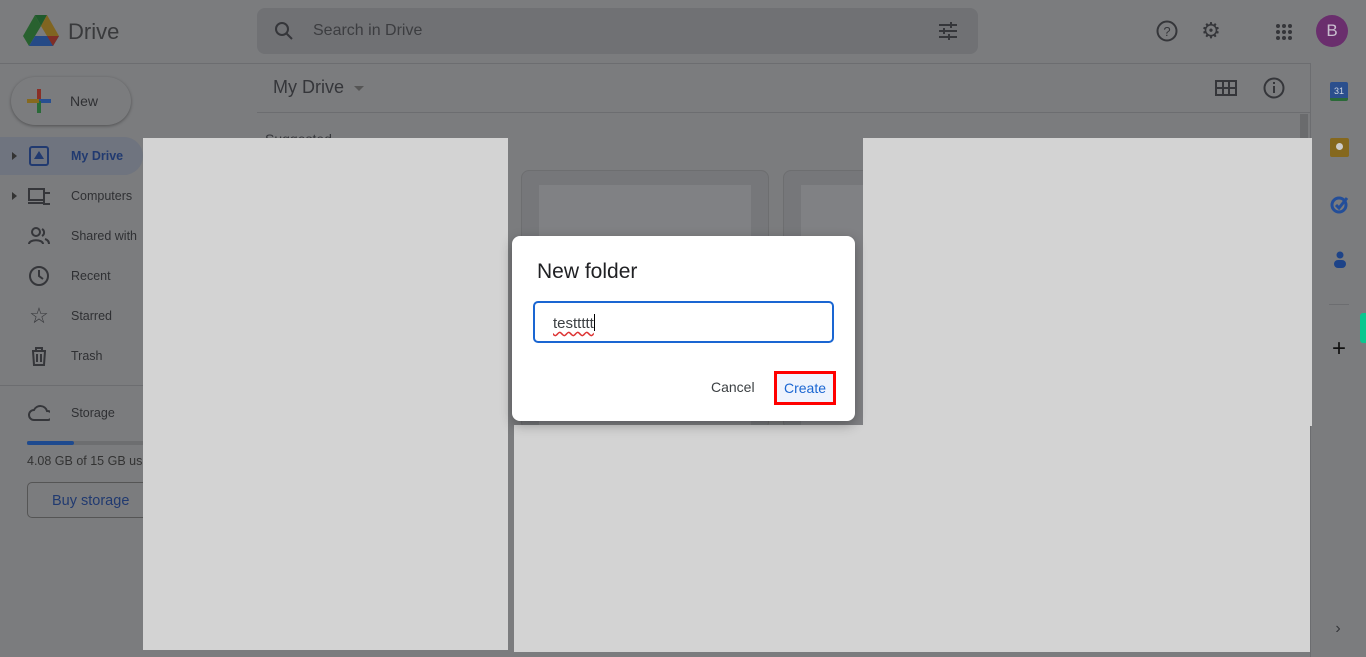  What do you see at coordinates (39, 356) in the screenshot?
I see `trash-icon` at bounding box center [39, 356].